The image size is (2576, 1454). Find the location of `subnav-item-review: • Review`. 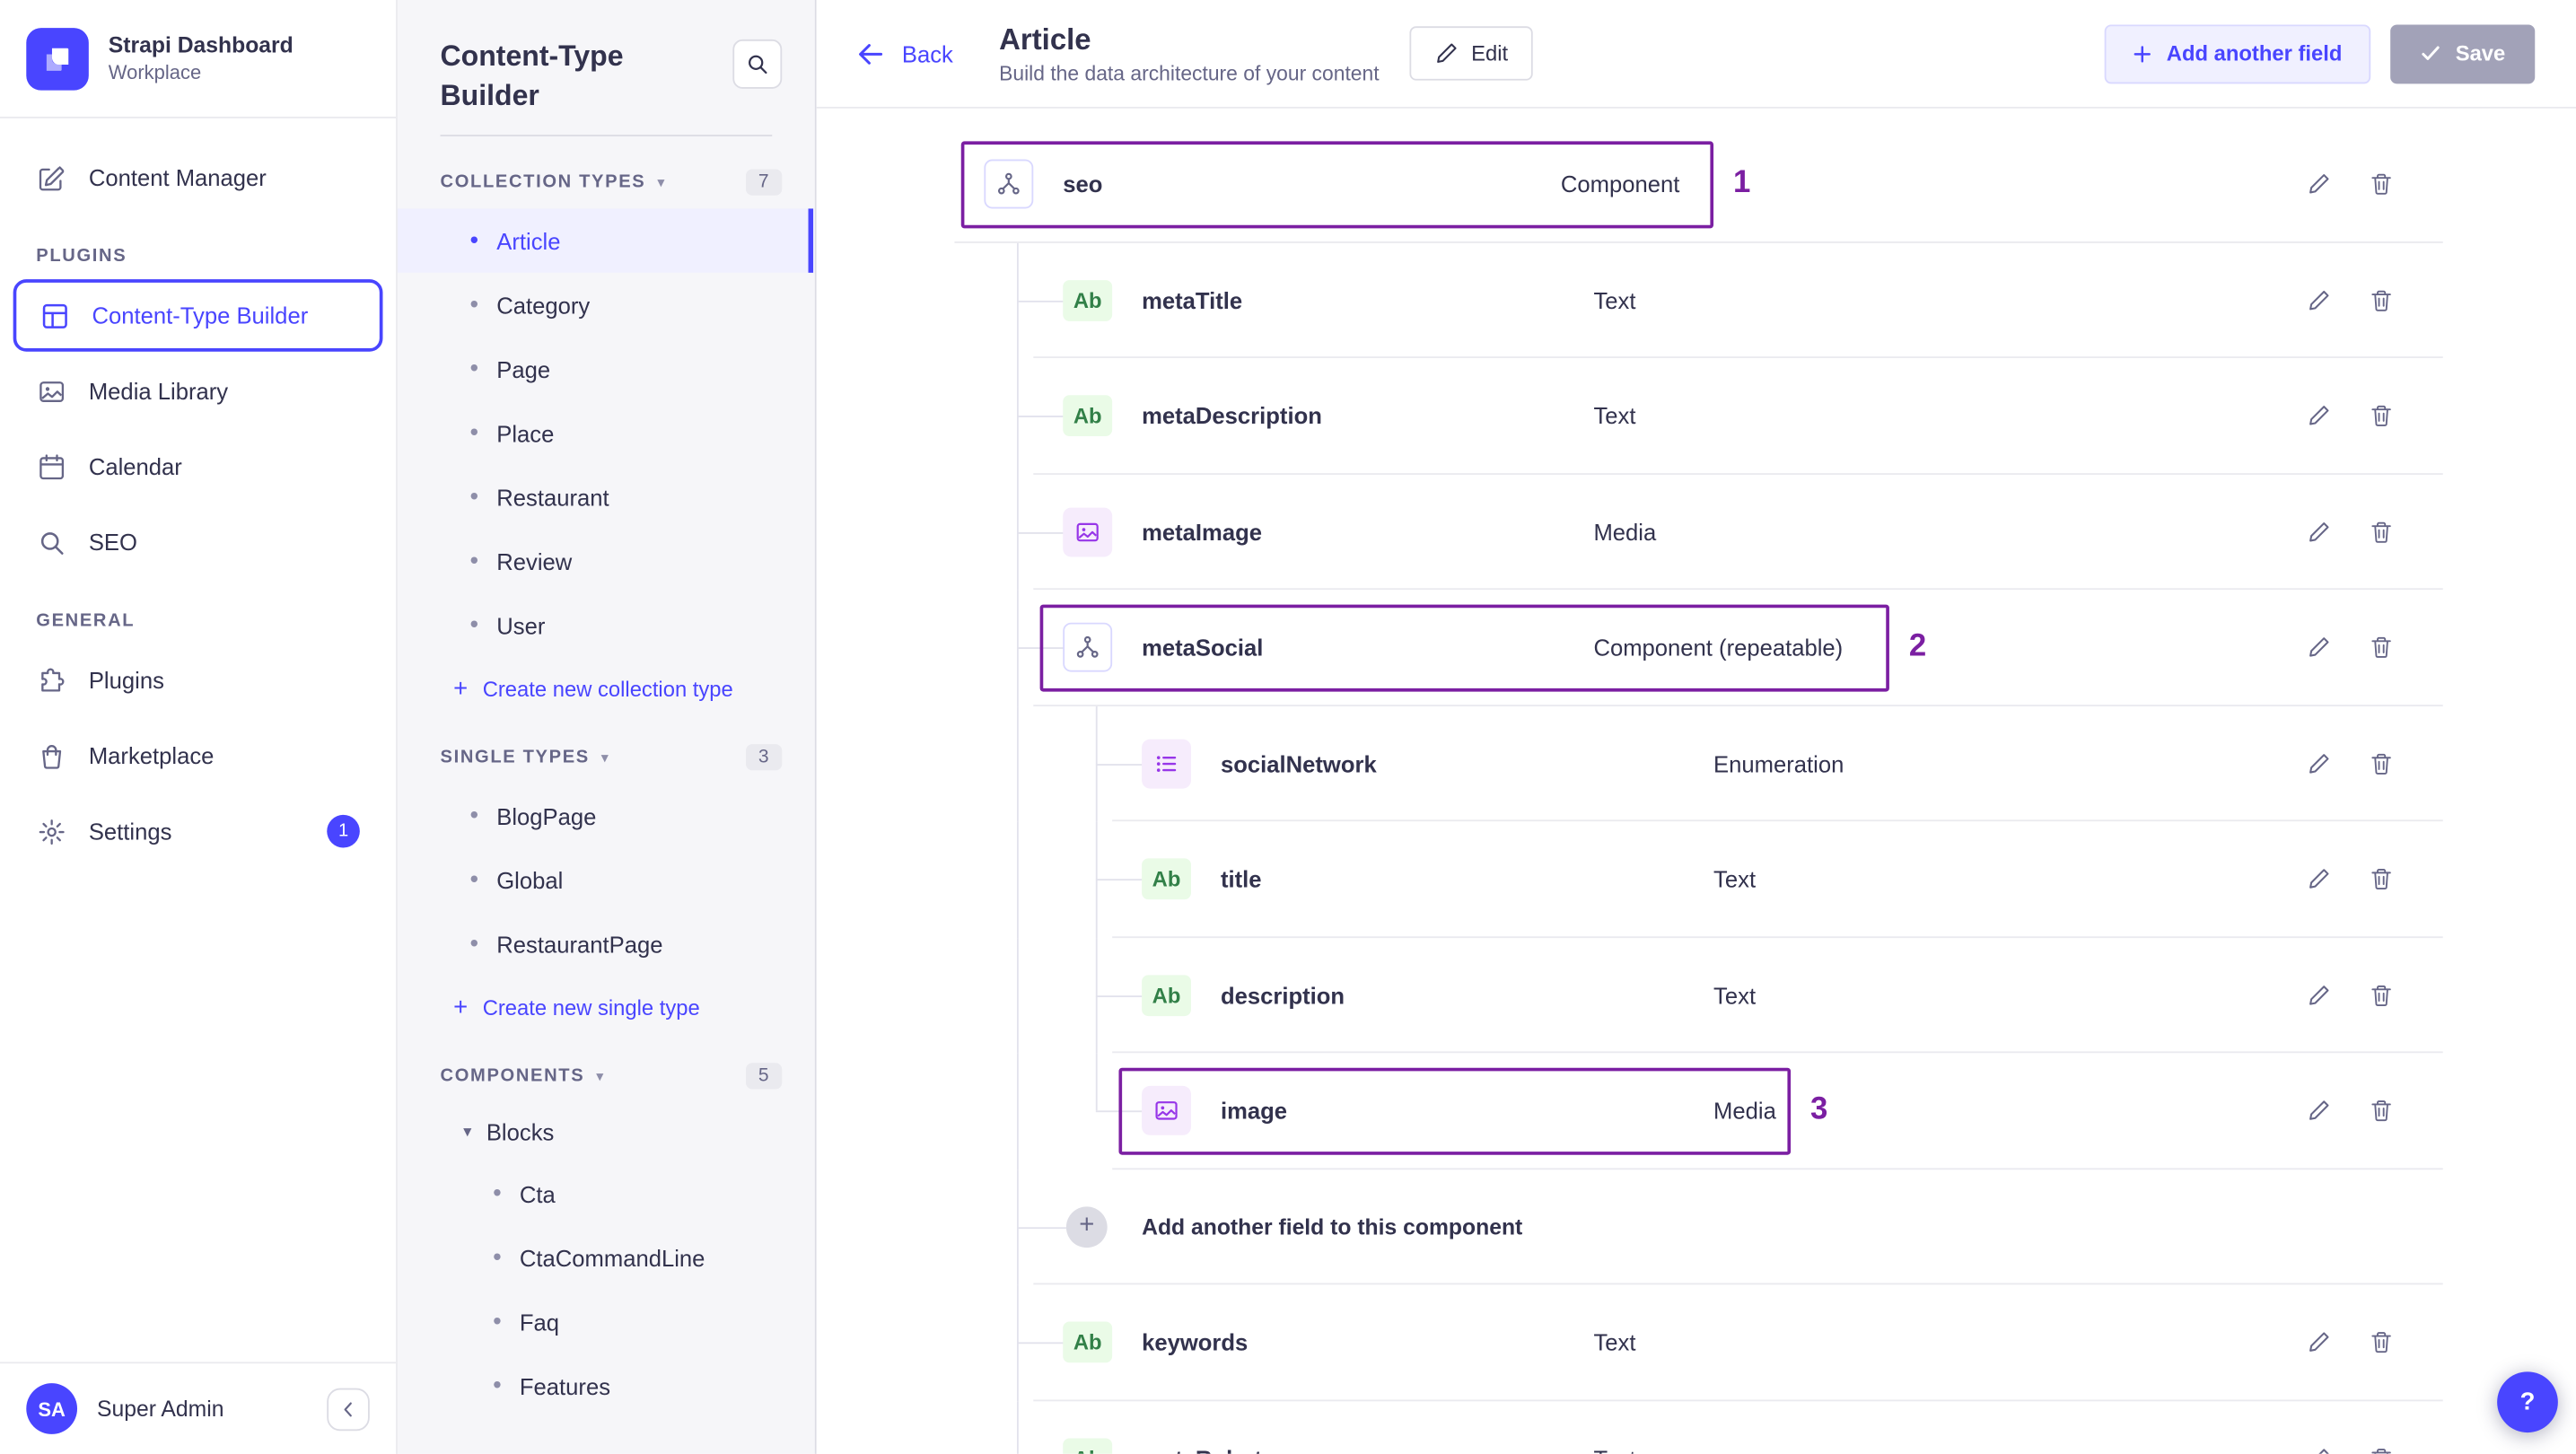

subnav-item-review: • Review is located at coordinates (606, 560).